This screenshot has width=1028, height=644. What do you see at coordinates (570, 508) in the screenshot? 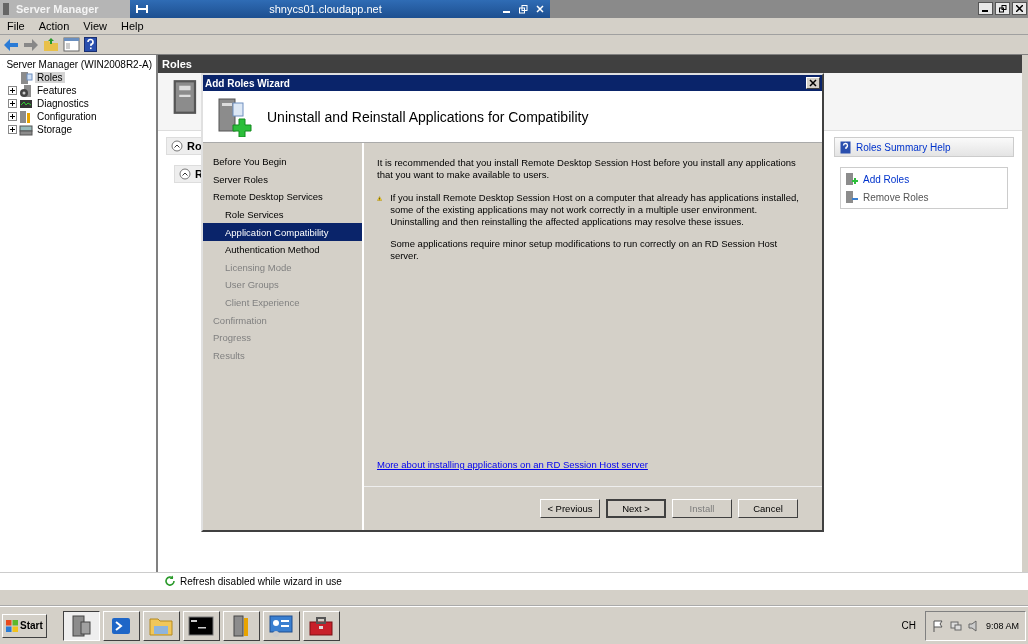
I see `dialog-button: < Previous` at bounding box center [570, 508].